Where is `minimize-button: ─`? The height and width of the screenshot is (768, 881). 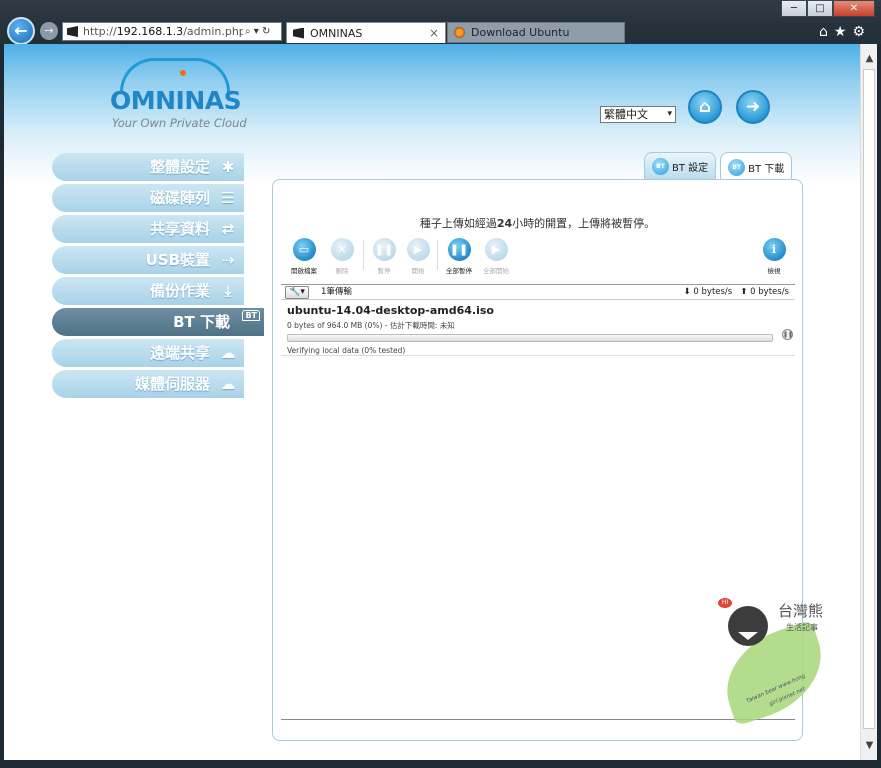 minimize-button: ─ is located at coordinates (794, 8).